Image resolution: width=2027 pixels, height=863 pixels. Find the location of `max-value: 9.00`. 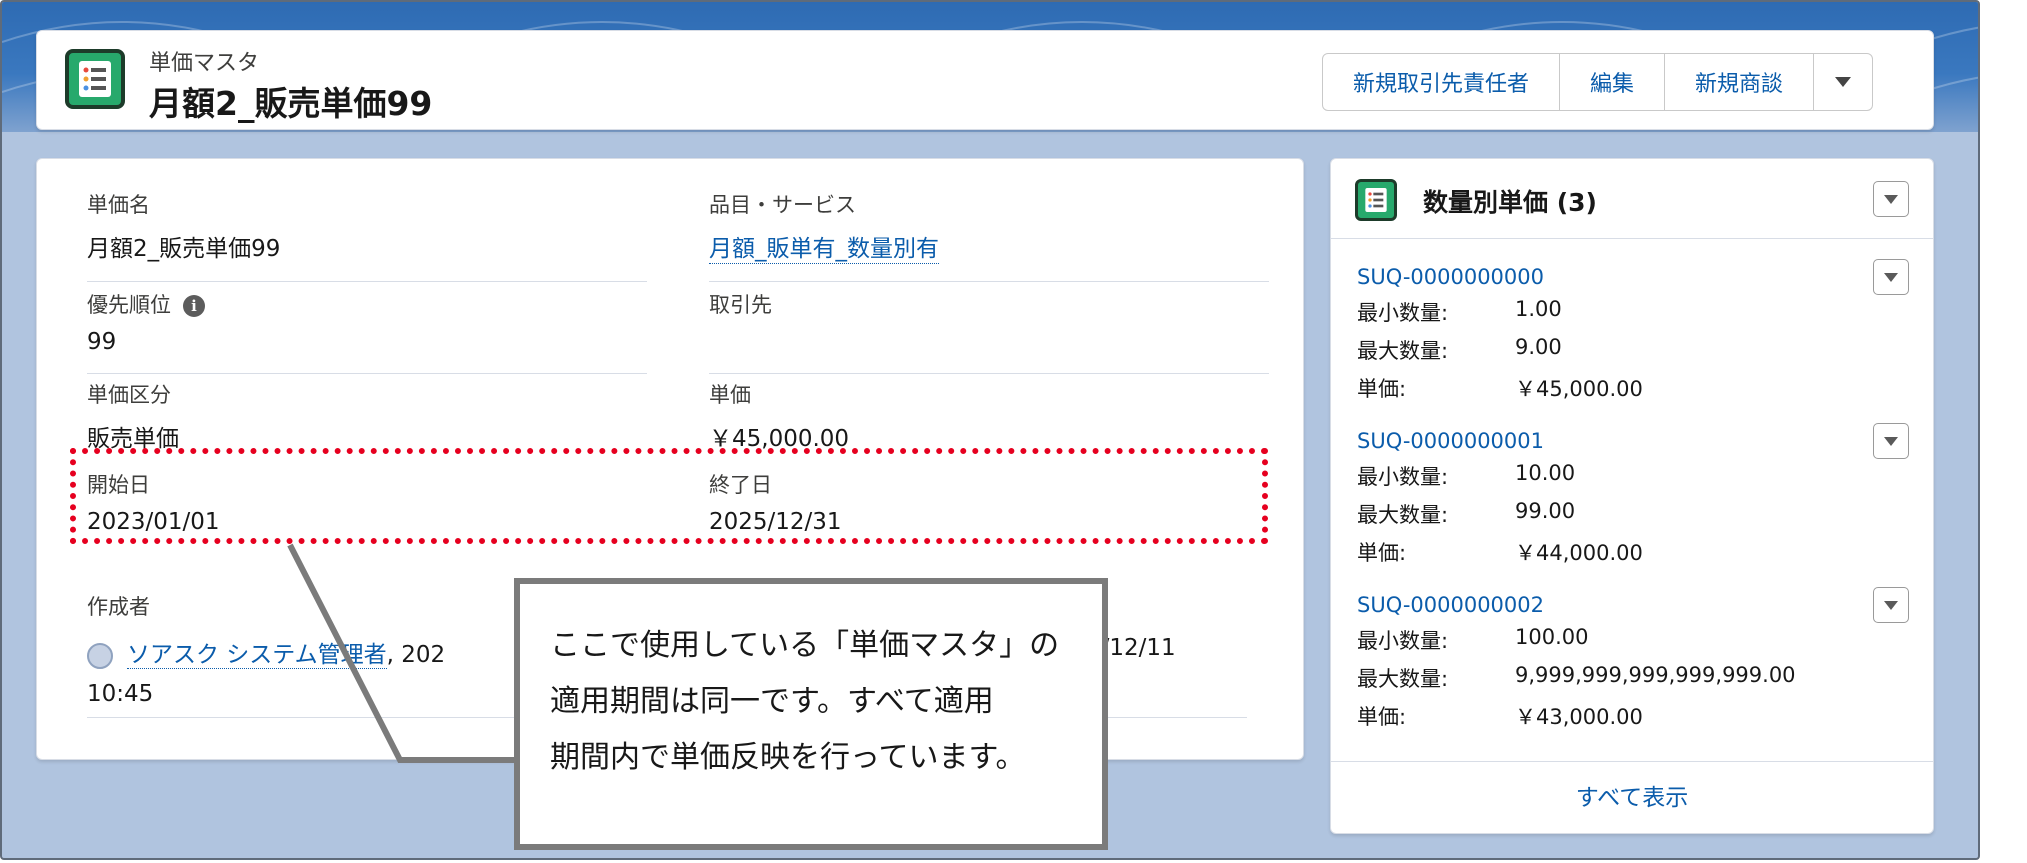

max-value: 9.00 is located at coordinates (1538, 347).